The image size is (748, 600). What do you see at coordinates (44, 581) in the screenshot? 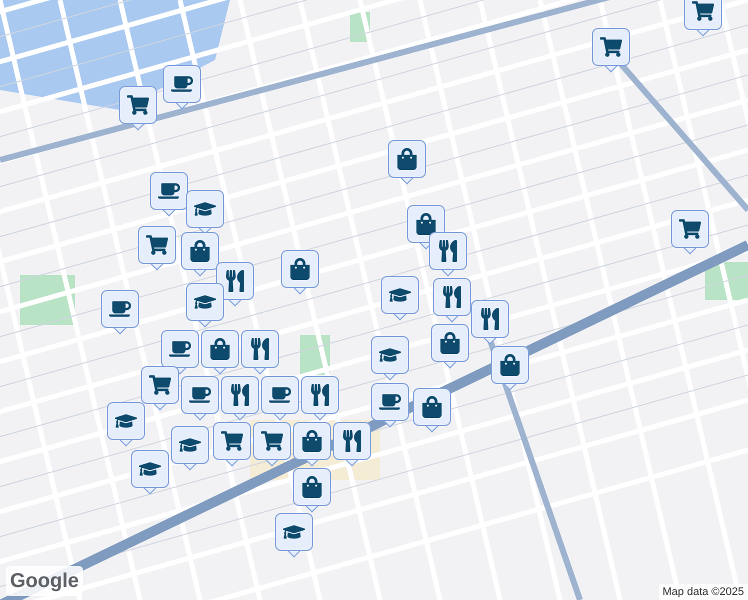
I see `map-logo: Google` at bounding box center [44, 581].